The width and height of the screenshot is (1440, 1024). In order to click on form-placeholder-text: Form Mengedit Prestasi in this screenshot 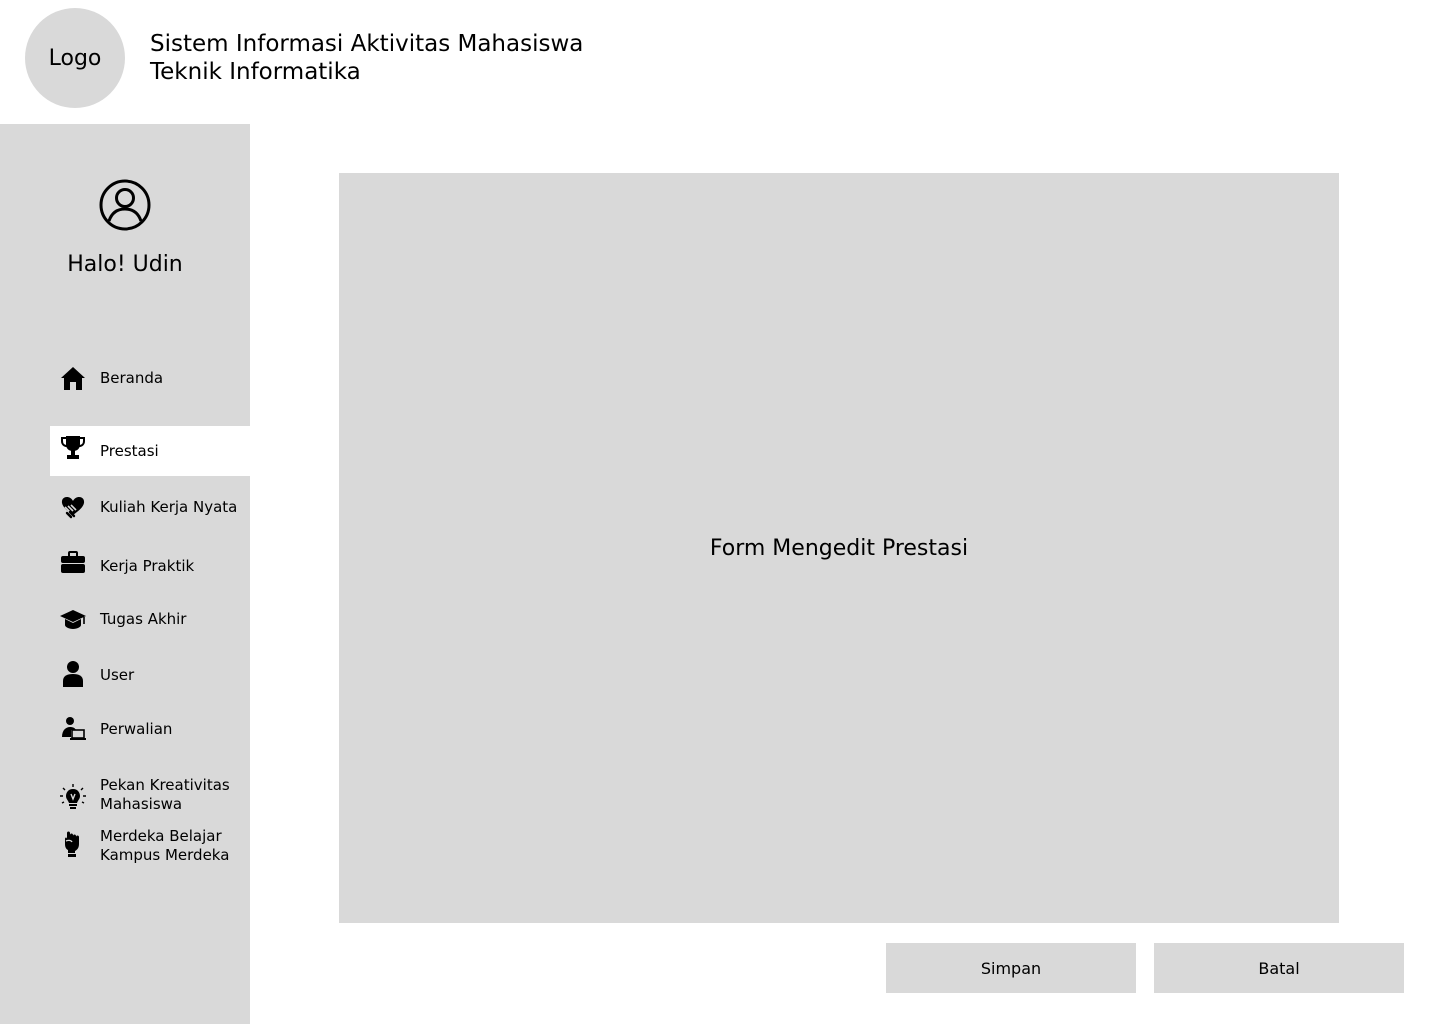, I will do `click(839, 548)`.